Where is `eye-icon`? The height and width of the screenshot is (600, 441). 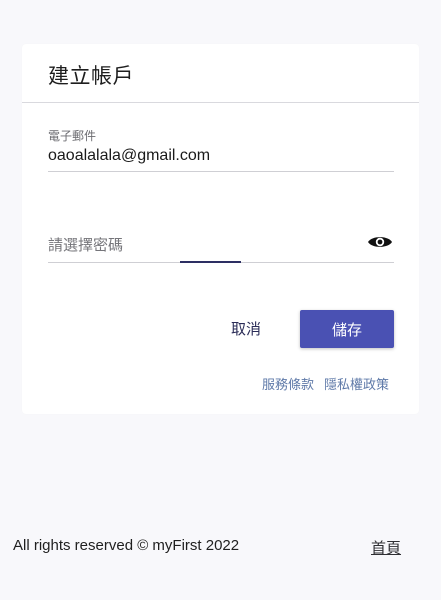 eye-icon is located at coordinates (380, 244).